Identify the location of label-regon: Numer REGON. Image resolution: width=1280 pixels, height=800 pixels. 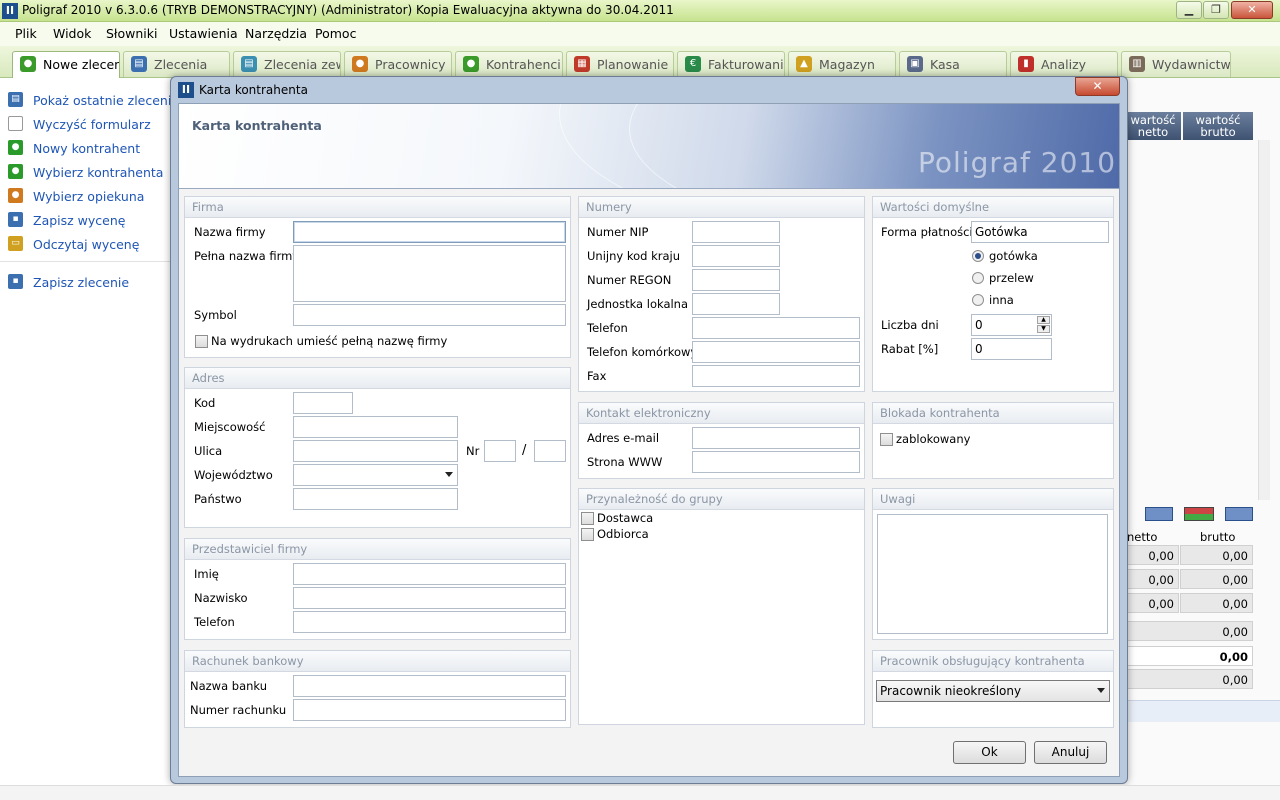
(629, 280).